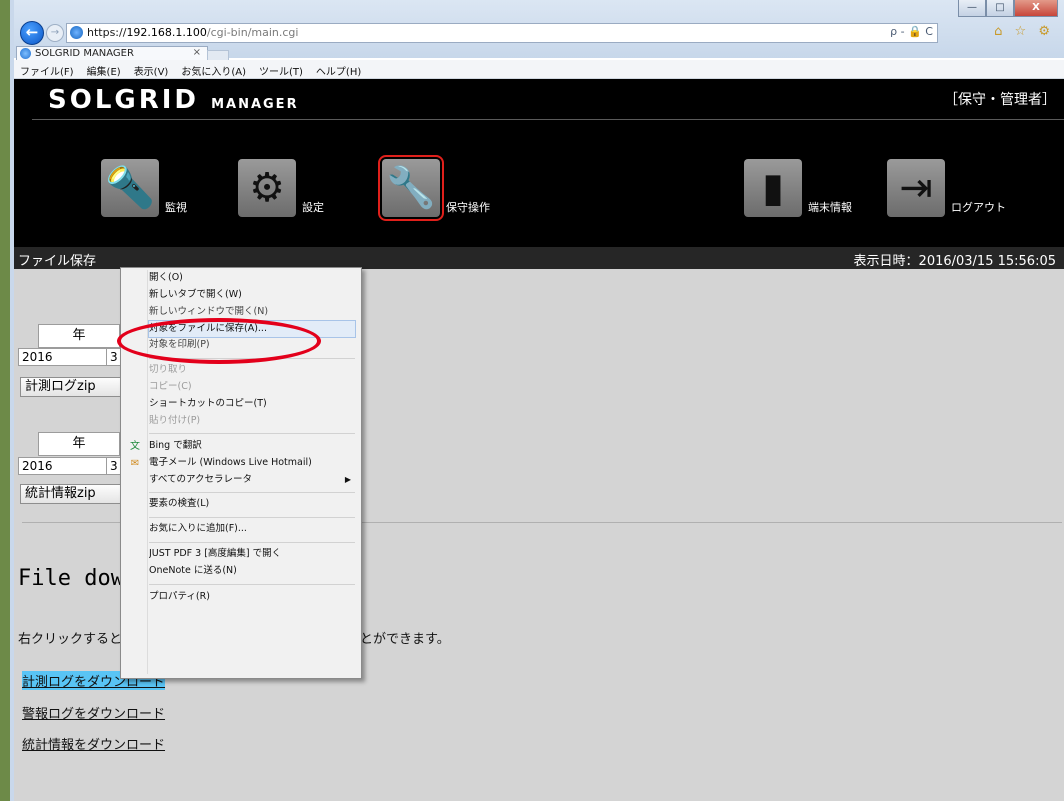  What do you see at coordinates (135, 446) in the screenshot?
I see `bing-translate-icon: 文` at bounding box center [135, 446].